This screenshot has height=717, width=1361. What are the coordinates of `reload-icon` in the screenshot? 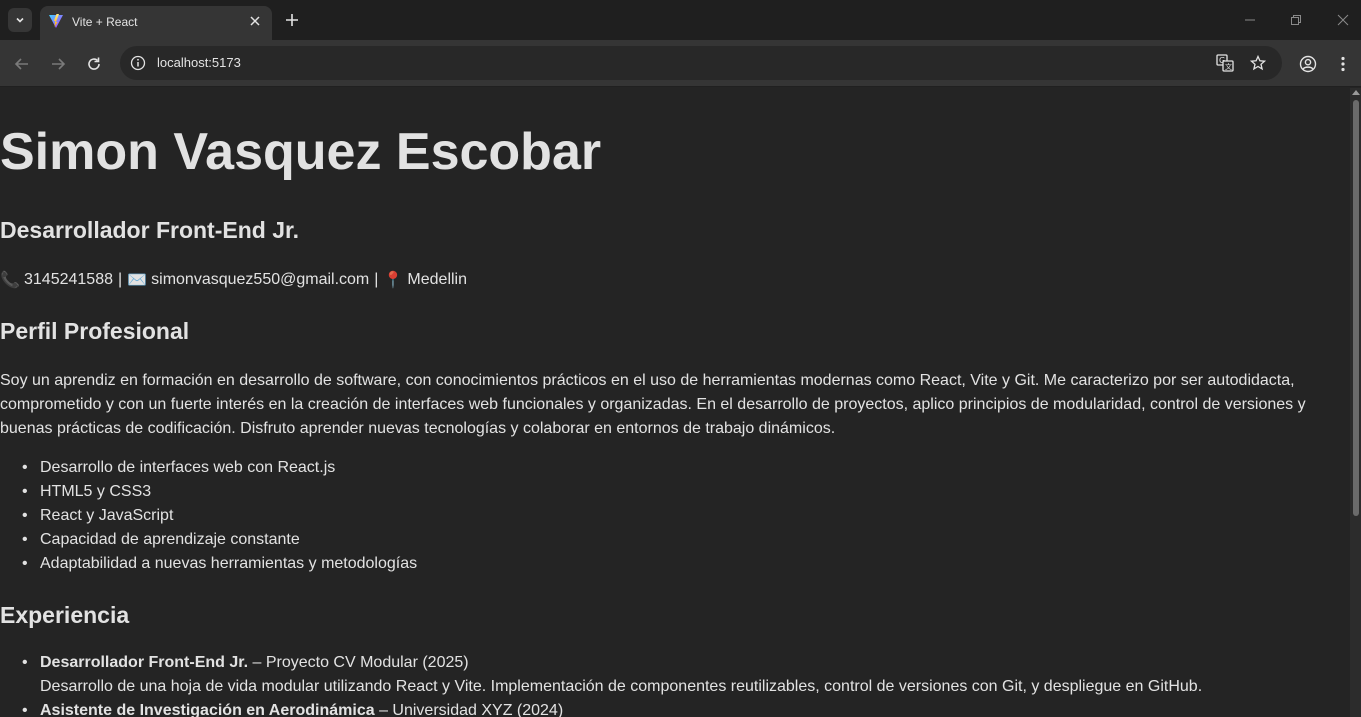 It's located at (94, 63).